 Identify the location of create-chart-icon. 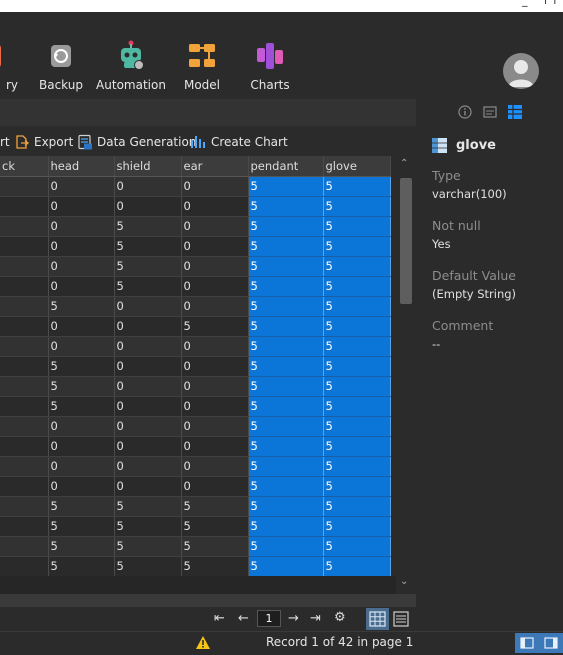
(198, 142).